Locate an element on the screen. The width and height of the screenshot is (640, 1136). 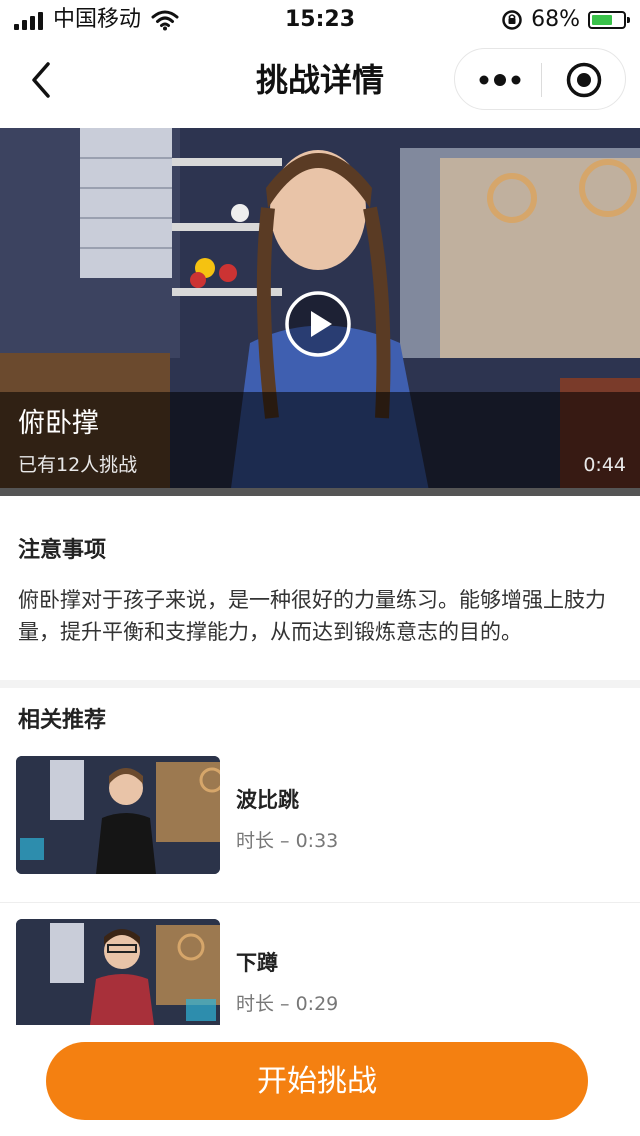
orientation-lock-icon is located at coordinates (512, 20).